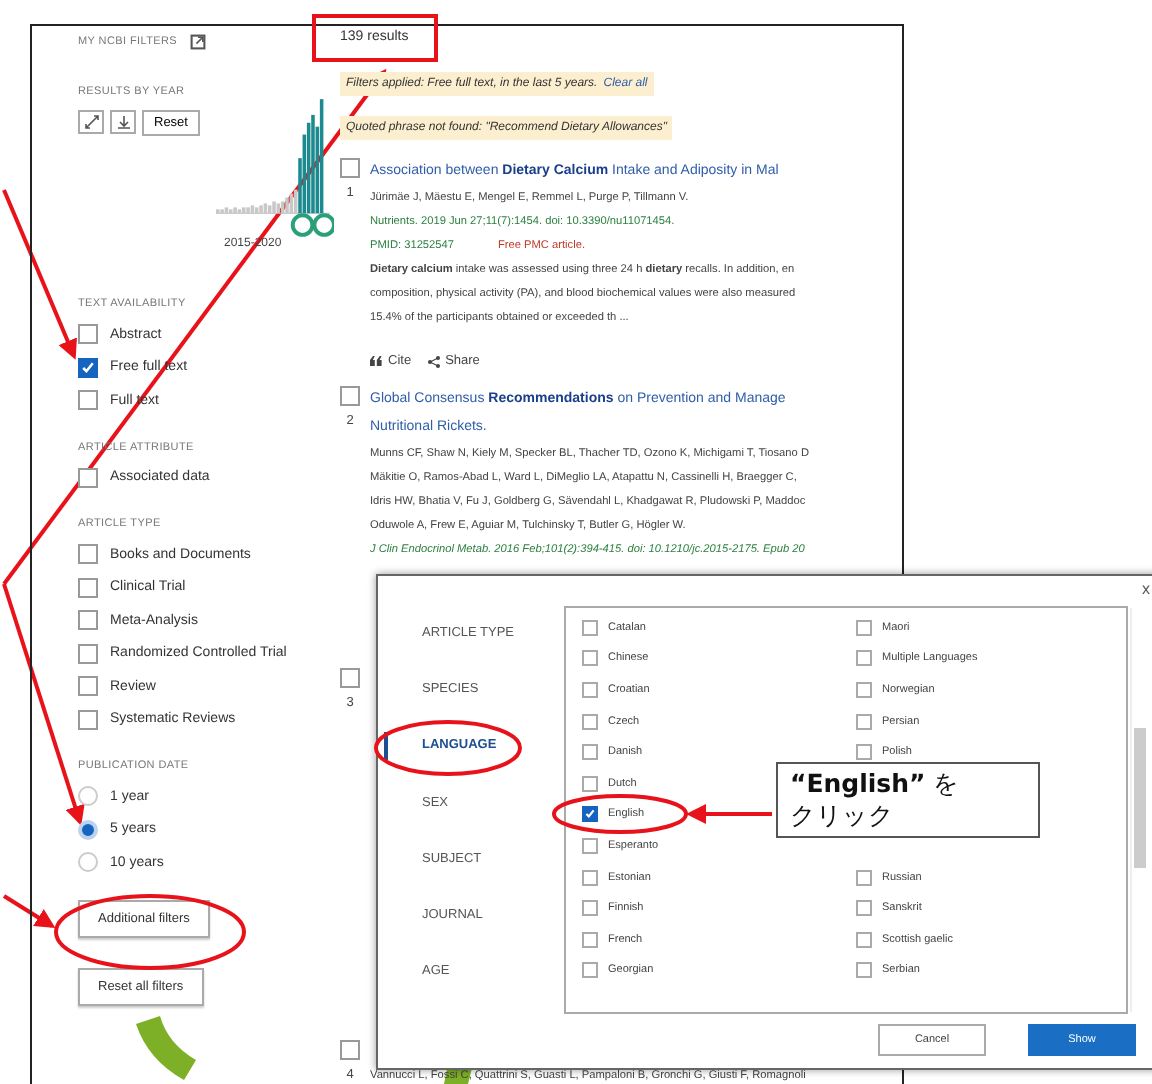 The image size is (1152, 1084). I want to click on expand-button, so click(91, 122).